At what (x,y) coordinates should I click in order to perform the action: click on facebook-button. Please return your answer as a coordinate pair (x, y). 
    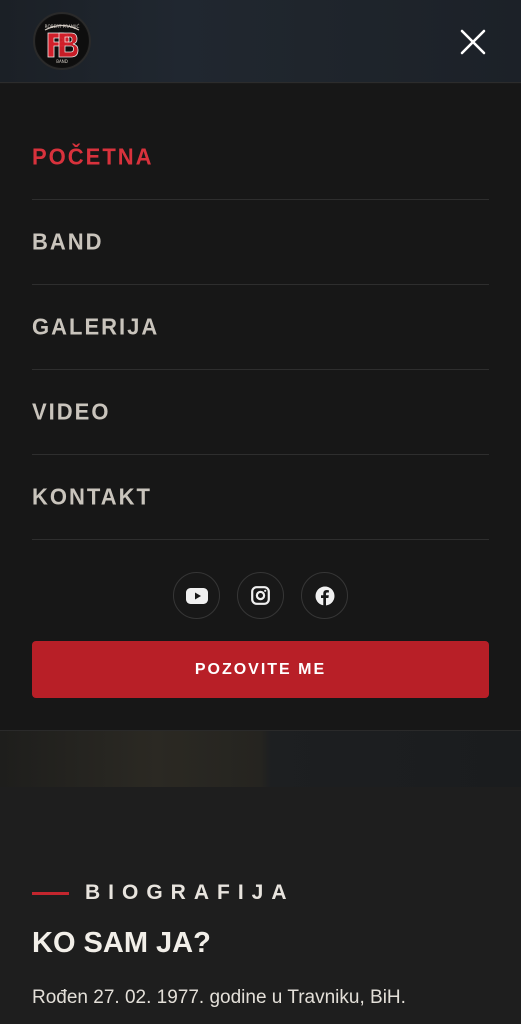
    Looking at the image, I should click on (324, 595).